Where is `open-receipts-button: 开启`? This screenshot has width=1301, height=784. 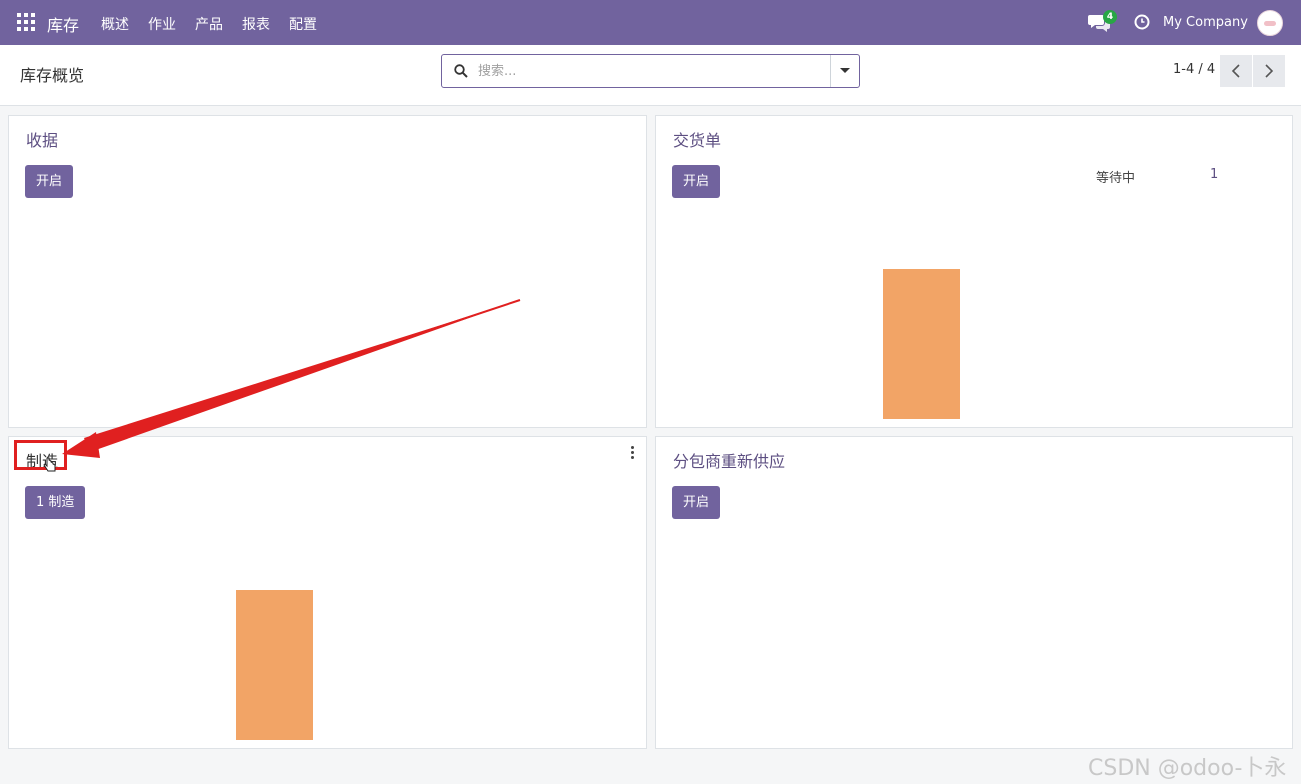
open-receipts-button: 开启 is located at coordinates (49, 181).